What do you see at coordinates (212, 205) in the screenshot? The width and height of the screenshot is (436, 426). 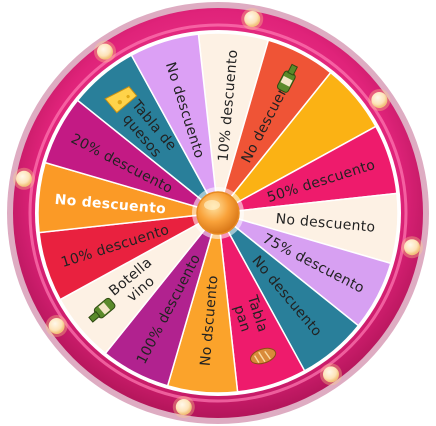 I see `hub-shine` at bounding box center [212, 205].